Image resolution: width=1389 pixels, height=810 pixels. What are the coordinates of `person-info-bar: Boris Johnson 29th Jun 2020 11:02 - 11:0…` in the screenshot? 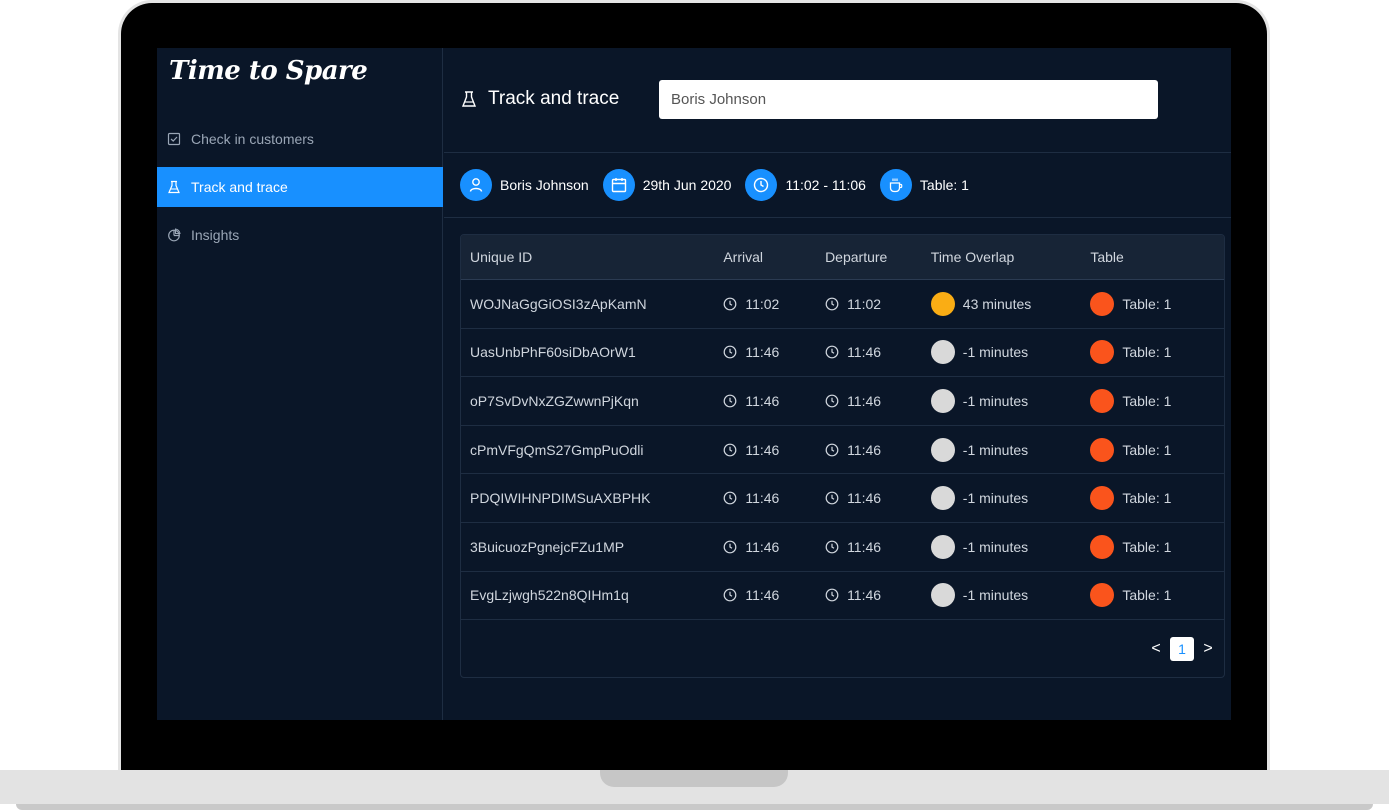 It's located at (837, 185).